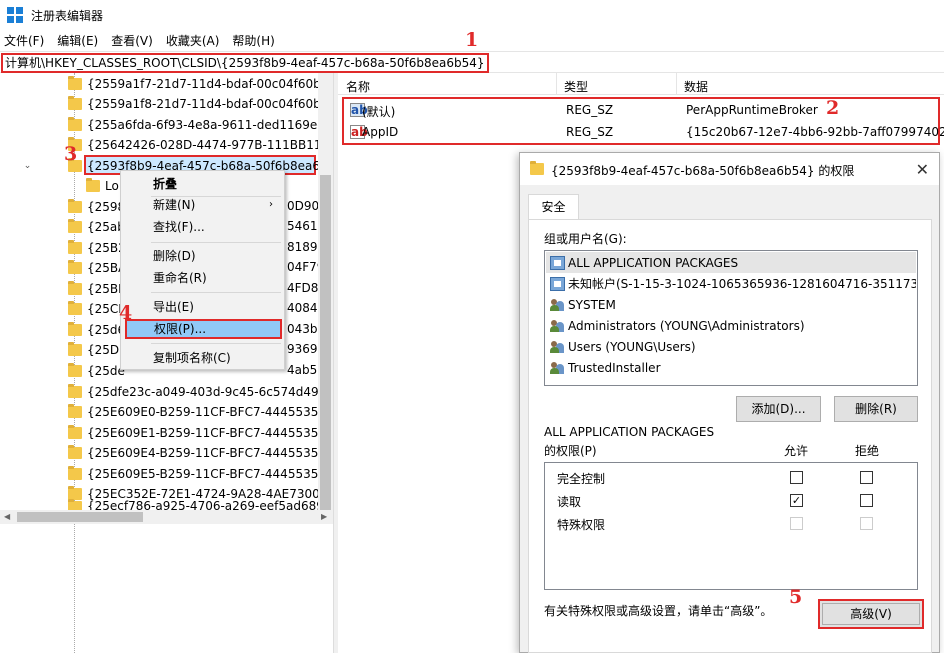 This screenshot has width=944, height=653. What do you see at coordinates (358, 86) in the screenshot?
I see `column-name: 名称` at bounding box center [358, 86].